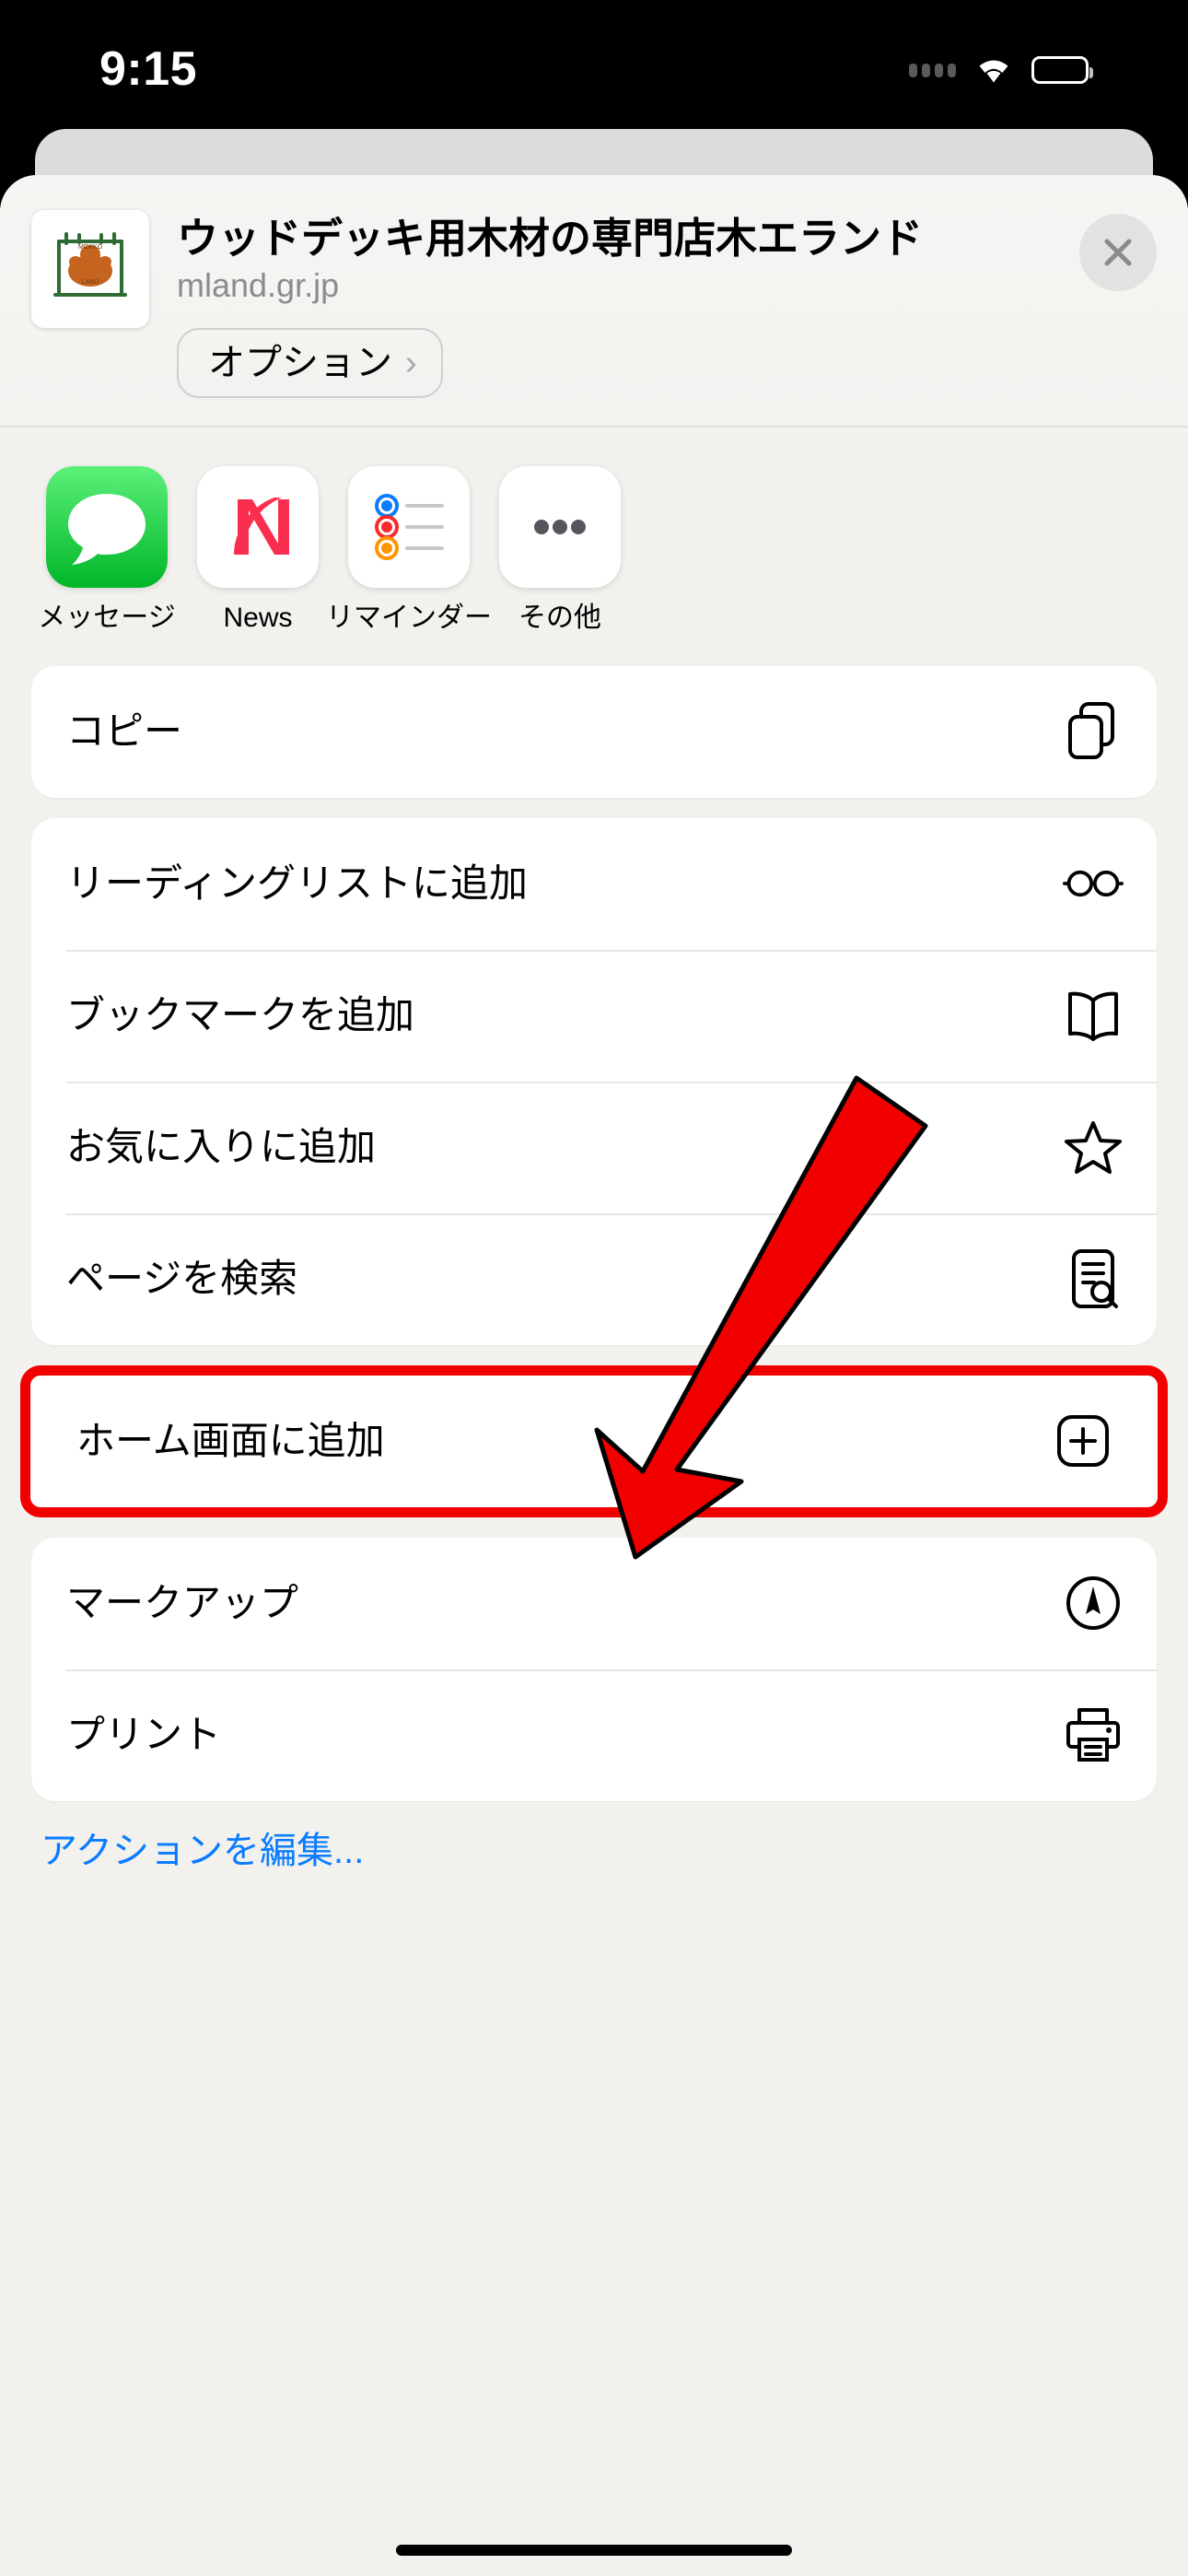 This screenshot has width=1188, height=2576. What do you see at coordinates (258, 617) in the screenshot?
I see `share-target-label: News` at bounding box center [258, 617].